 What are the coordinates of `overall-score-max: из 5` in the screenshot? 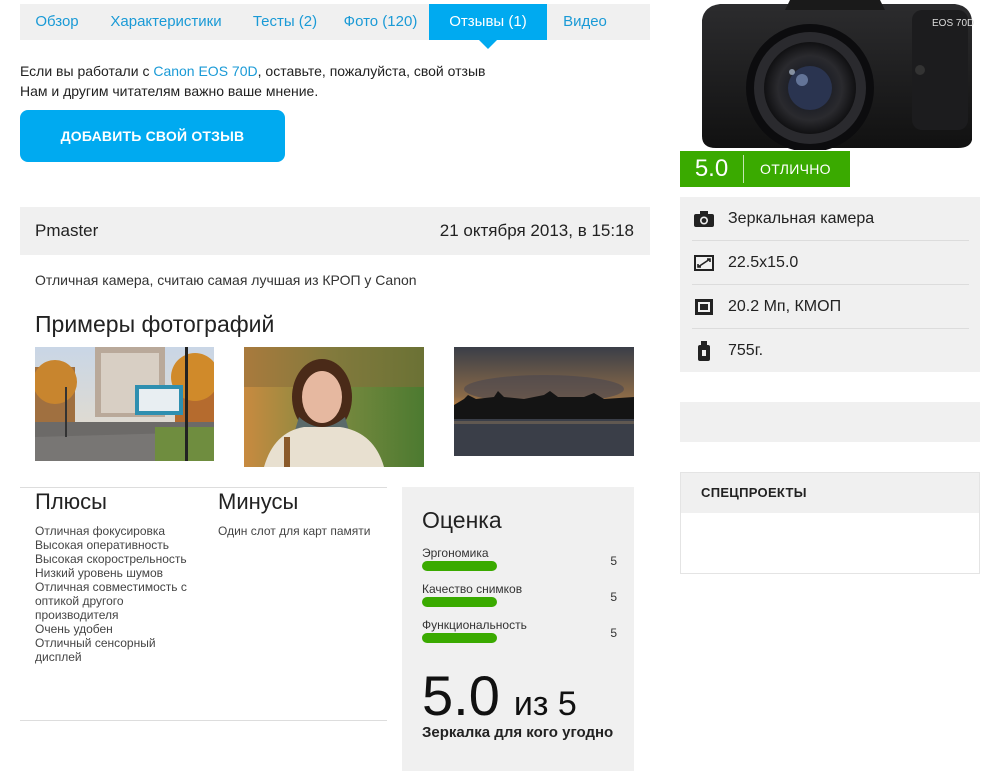 It's located at (545, 704).